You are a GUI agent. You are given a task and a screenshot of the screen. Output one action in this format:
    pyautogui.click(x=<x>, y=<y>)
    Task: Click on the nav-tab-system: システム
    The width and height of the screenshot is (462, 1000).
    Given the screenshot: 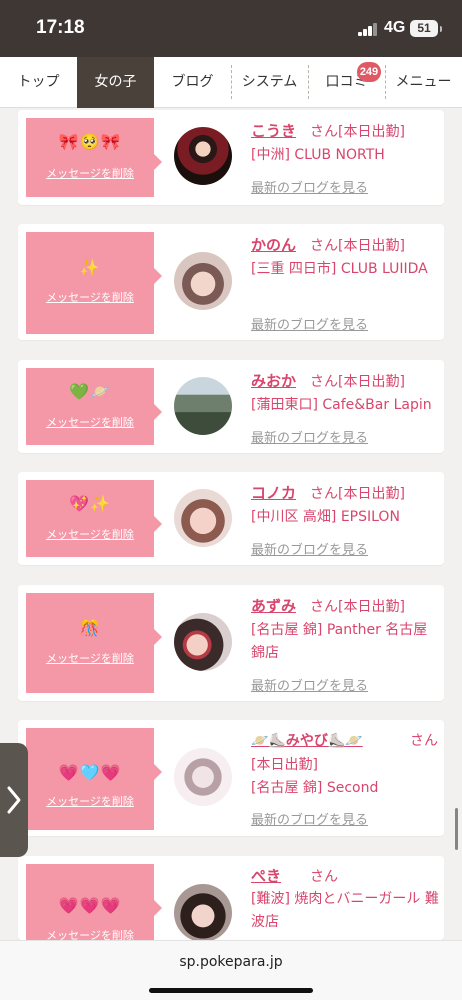 What is the action you would take?
    pyautogui.click(x=269, y=82)
    